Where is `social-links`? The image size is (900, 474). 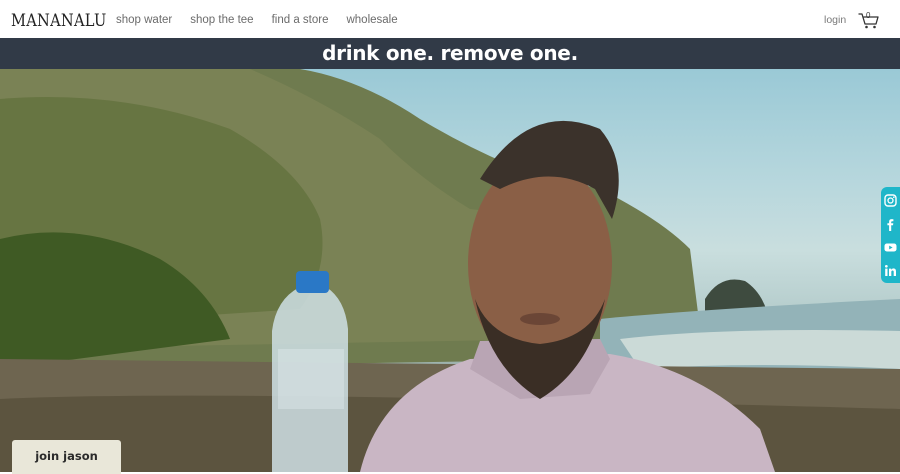 social-links is located at coordinates (890, 235).